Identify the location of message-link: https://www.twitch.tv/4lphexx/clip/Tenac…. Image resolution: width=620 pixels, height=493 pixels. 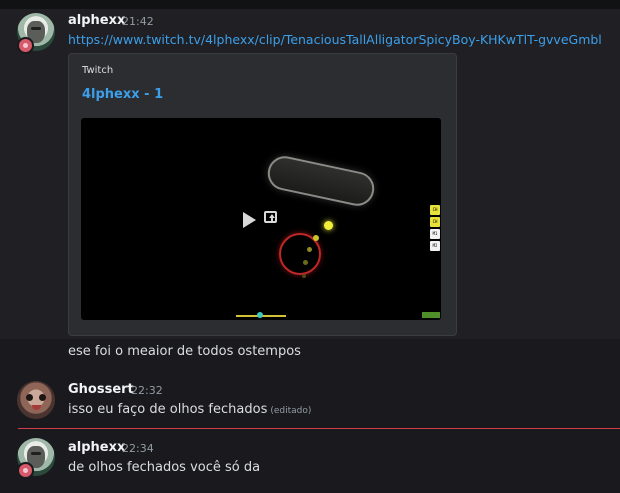
(335, 39).